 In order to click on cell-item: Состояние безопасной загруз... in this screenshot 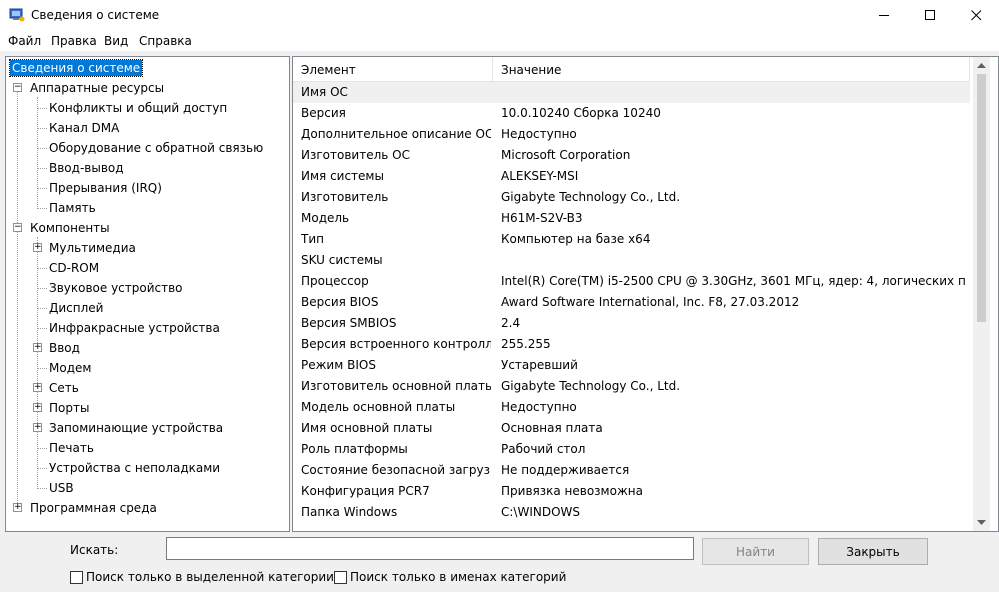, I will do `click(396, 470)`.